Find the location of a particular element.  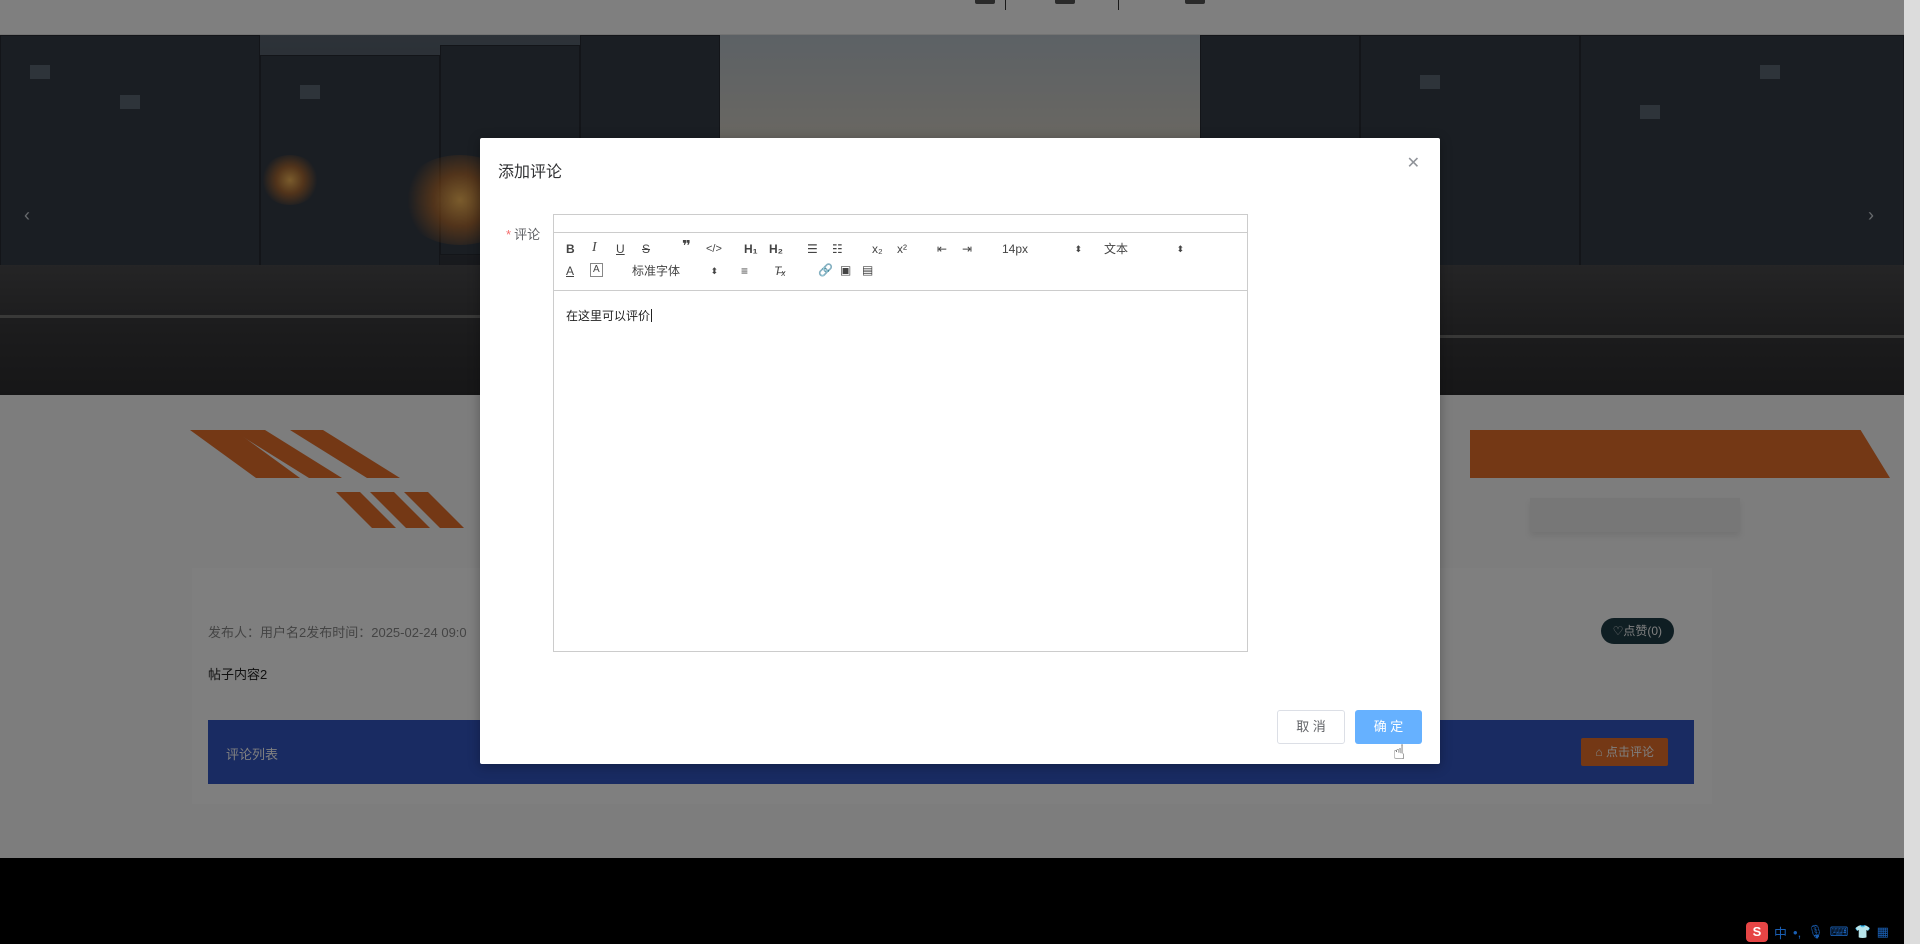

header-value: 文本 is located at coordinates (1116, 249).